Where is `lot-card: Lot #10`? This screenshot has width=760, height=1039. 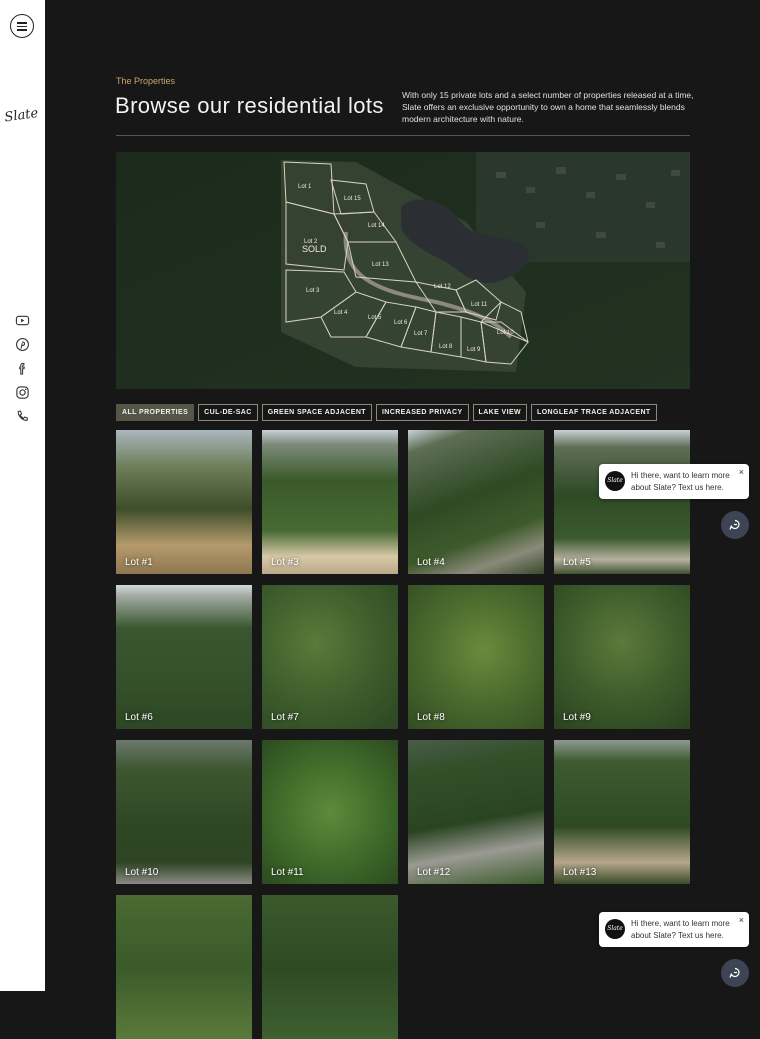
lot-card: Lot #10 is located at coordinates (184, 812).